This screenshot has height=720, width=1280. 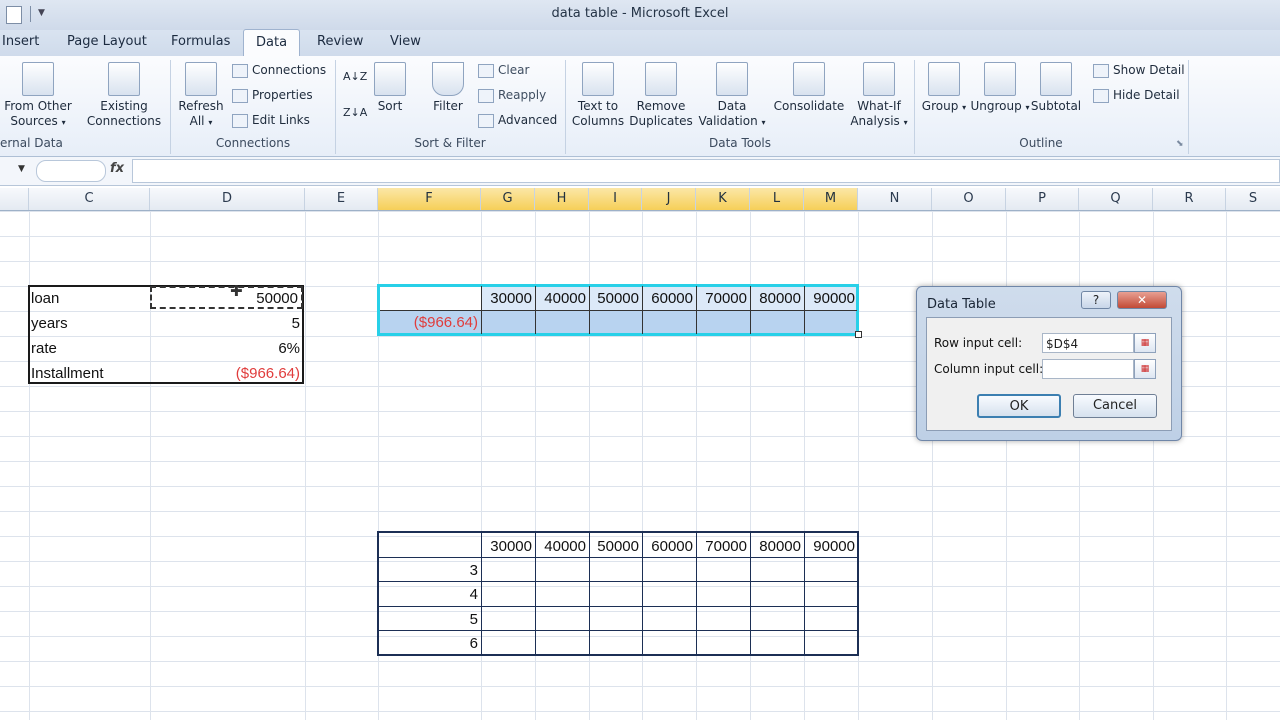 I want to click on tab-page-layout: Page Layout, so click(x=107, y=41).